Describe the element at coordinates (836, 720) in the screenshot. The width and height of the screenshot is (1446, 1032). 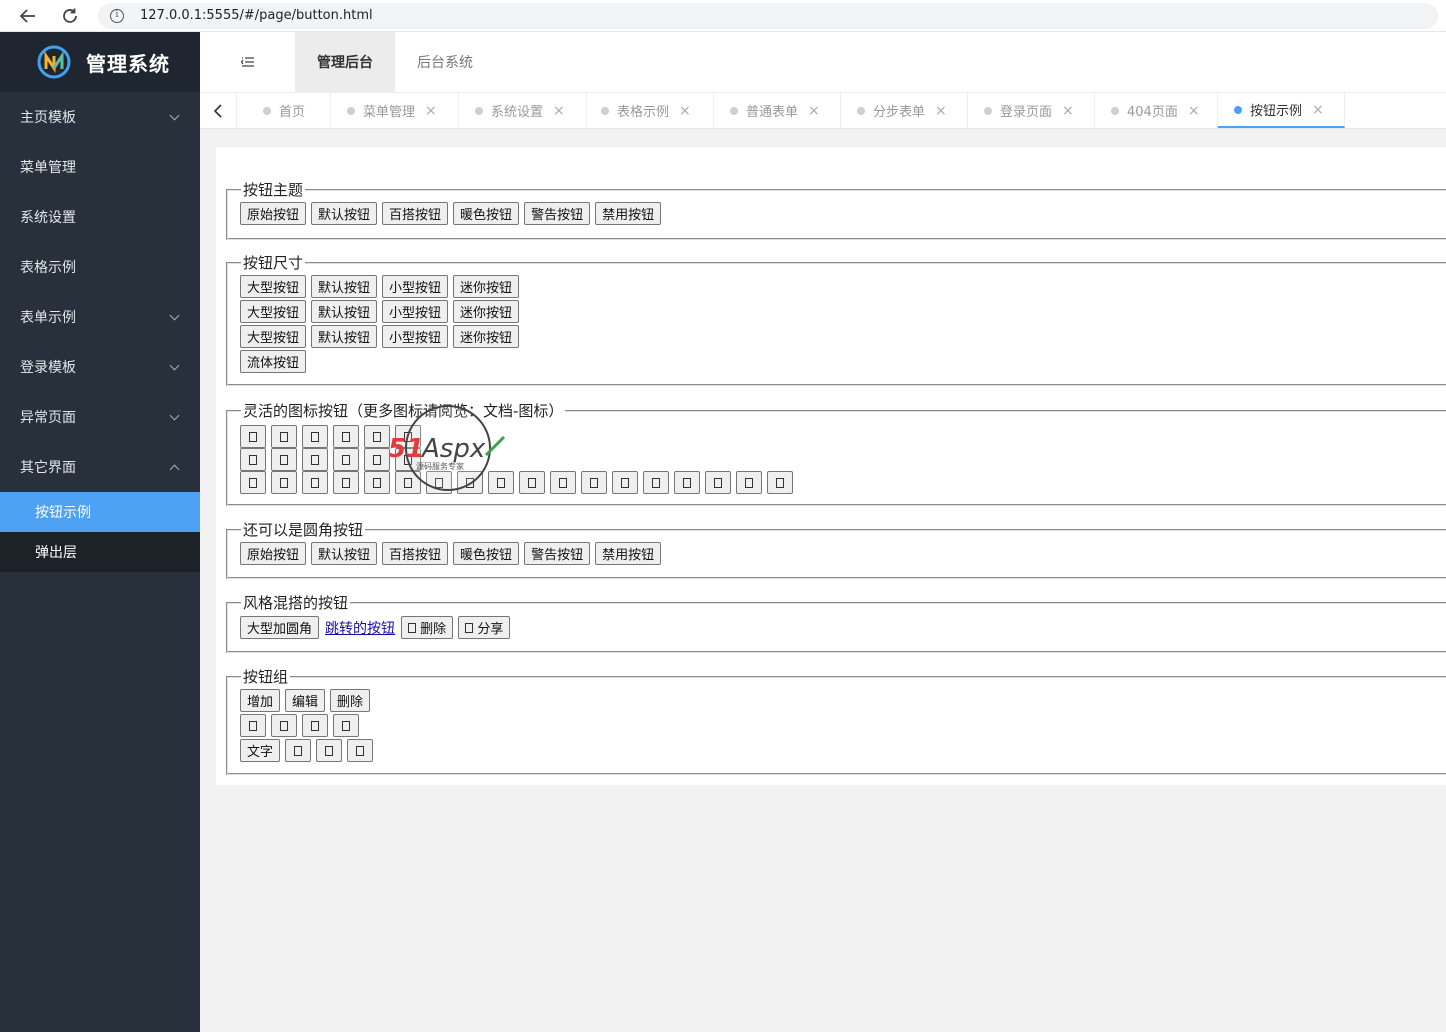
I see `fieldset-button-group: 按钮组 增加 编辑 删除 文字` at that location.